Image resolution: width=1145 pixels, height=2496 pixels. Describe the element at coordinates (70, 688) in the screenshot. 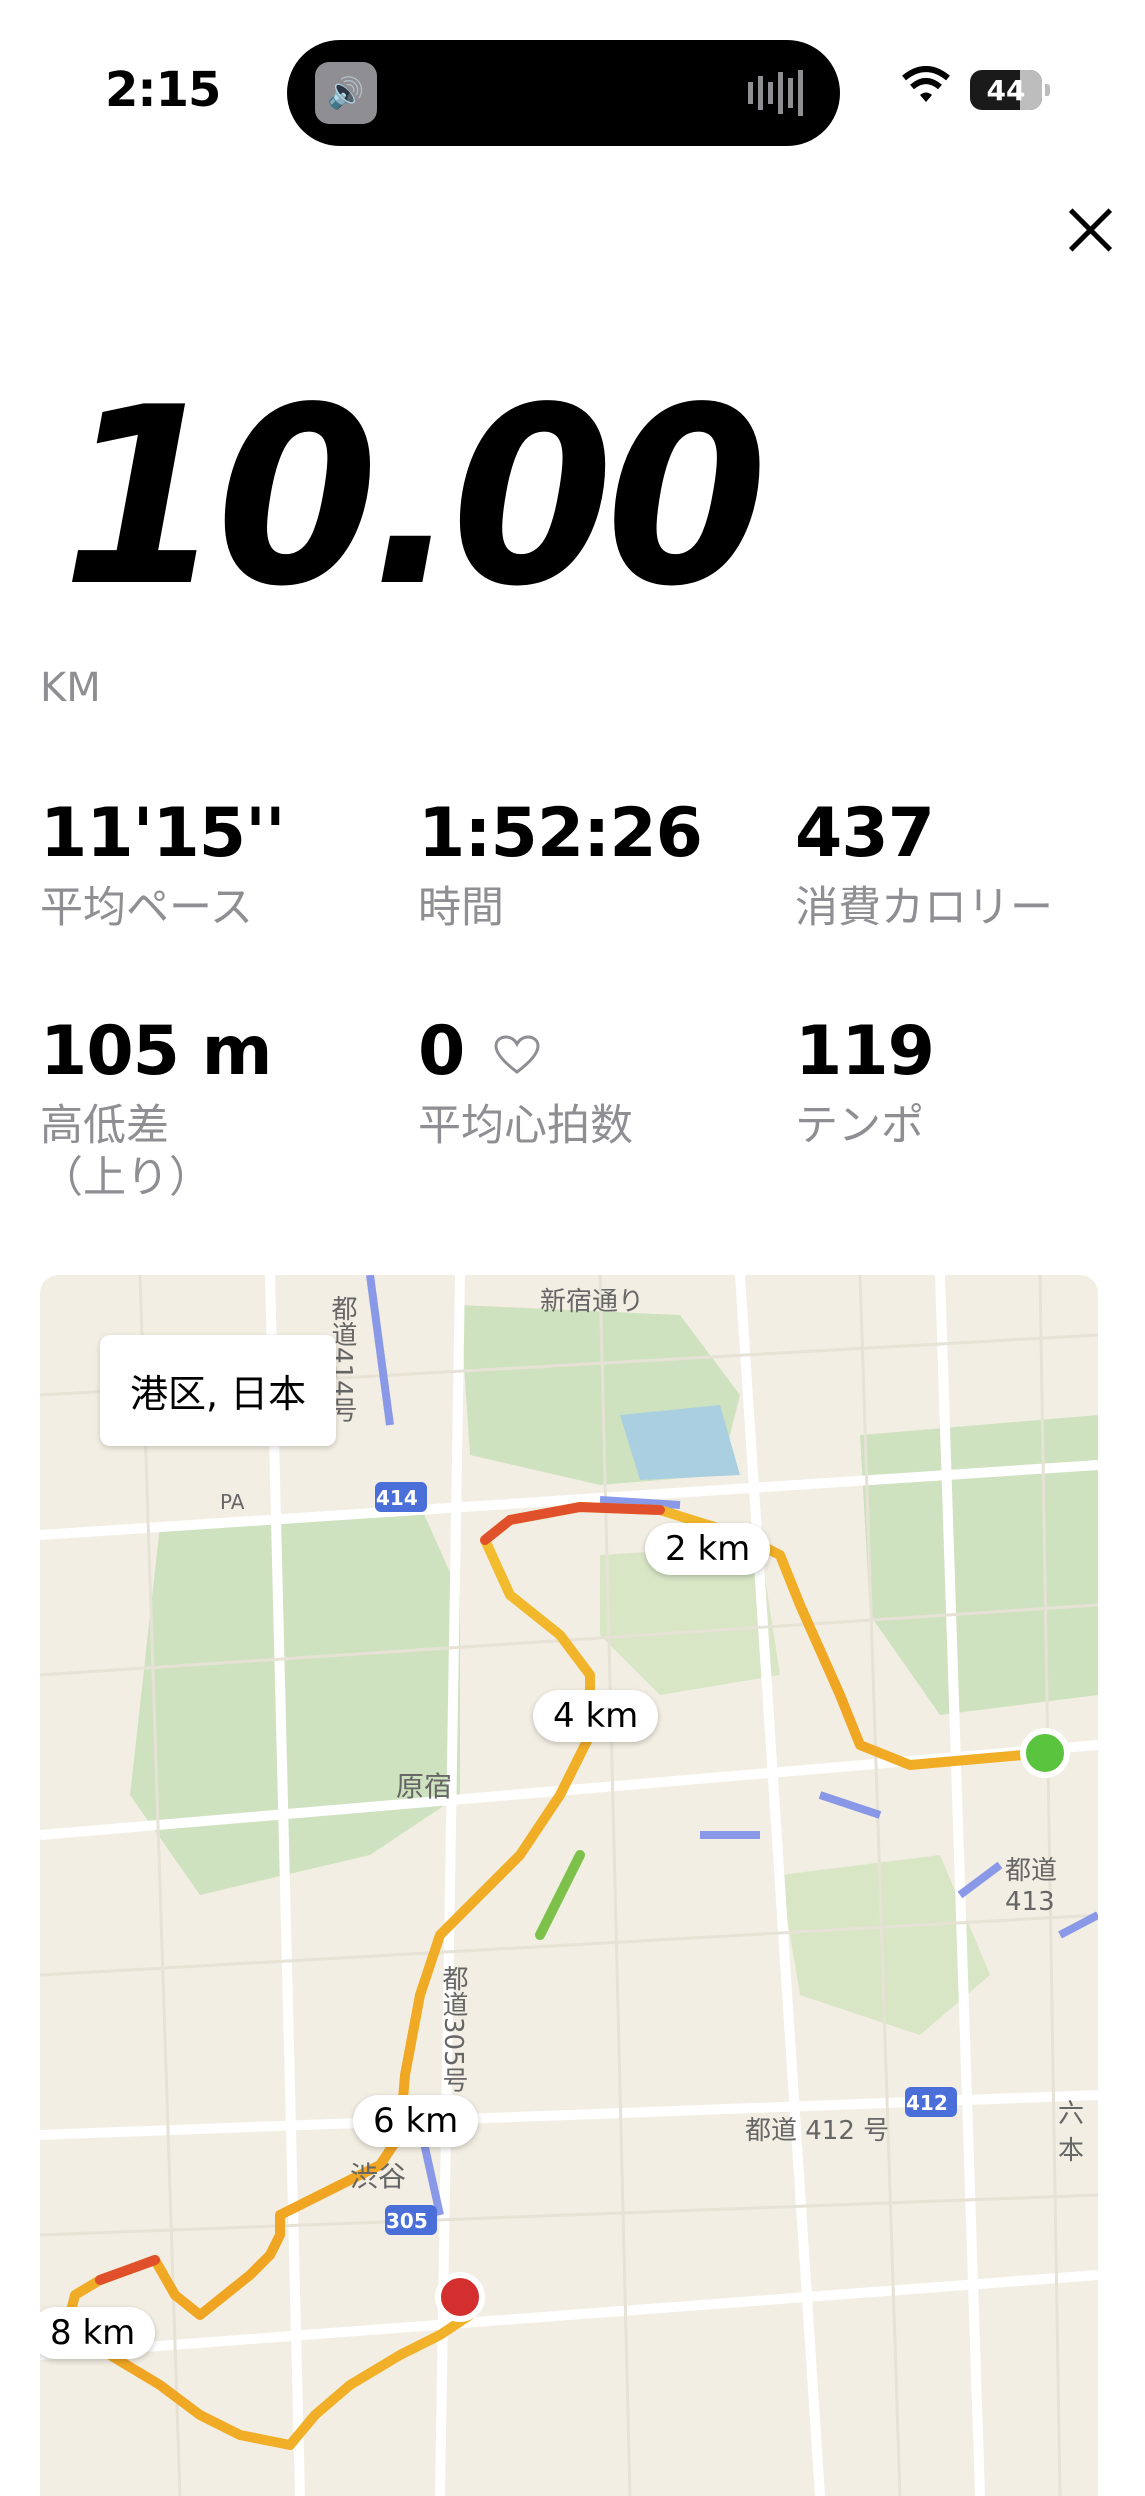

I see `distance-unit: KM` at that location.